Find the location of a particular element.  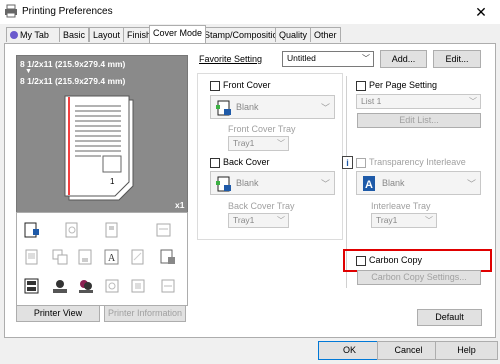

function-icon-panel: A is located at coordinates (102, 259).